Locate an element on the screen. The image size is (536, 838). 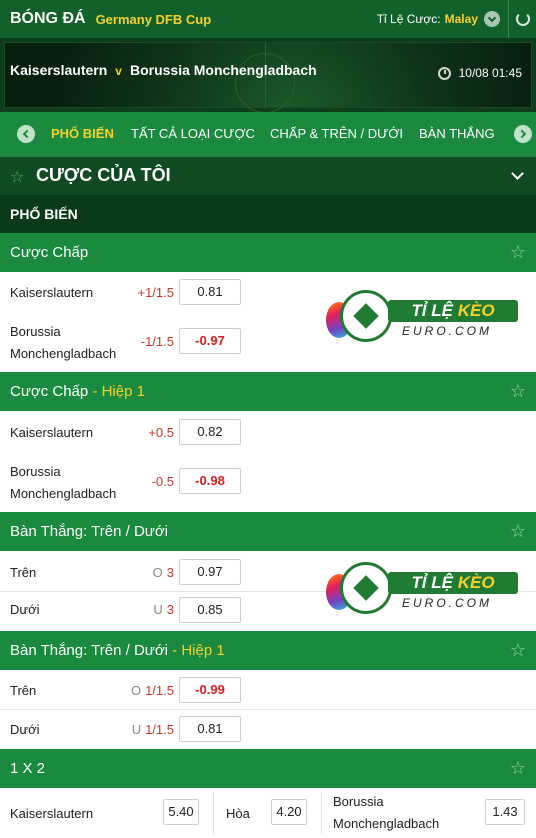
refresh-icon is located at coordinates (522, 19).